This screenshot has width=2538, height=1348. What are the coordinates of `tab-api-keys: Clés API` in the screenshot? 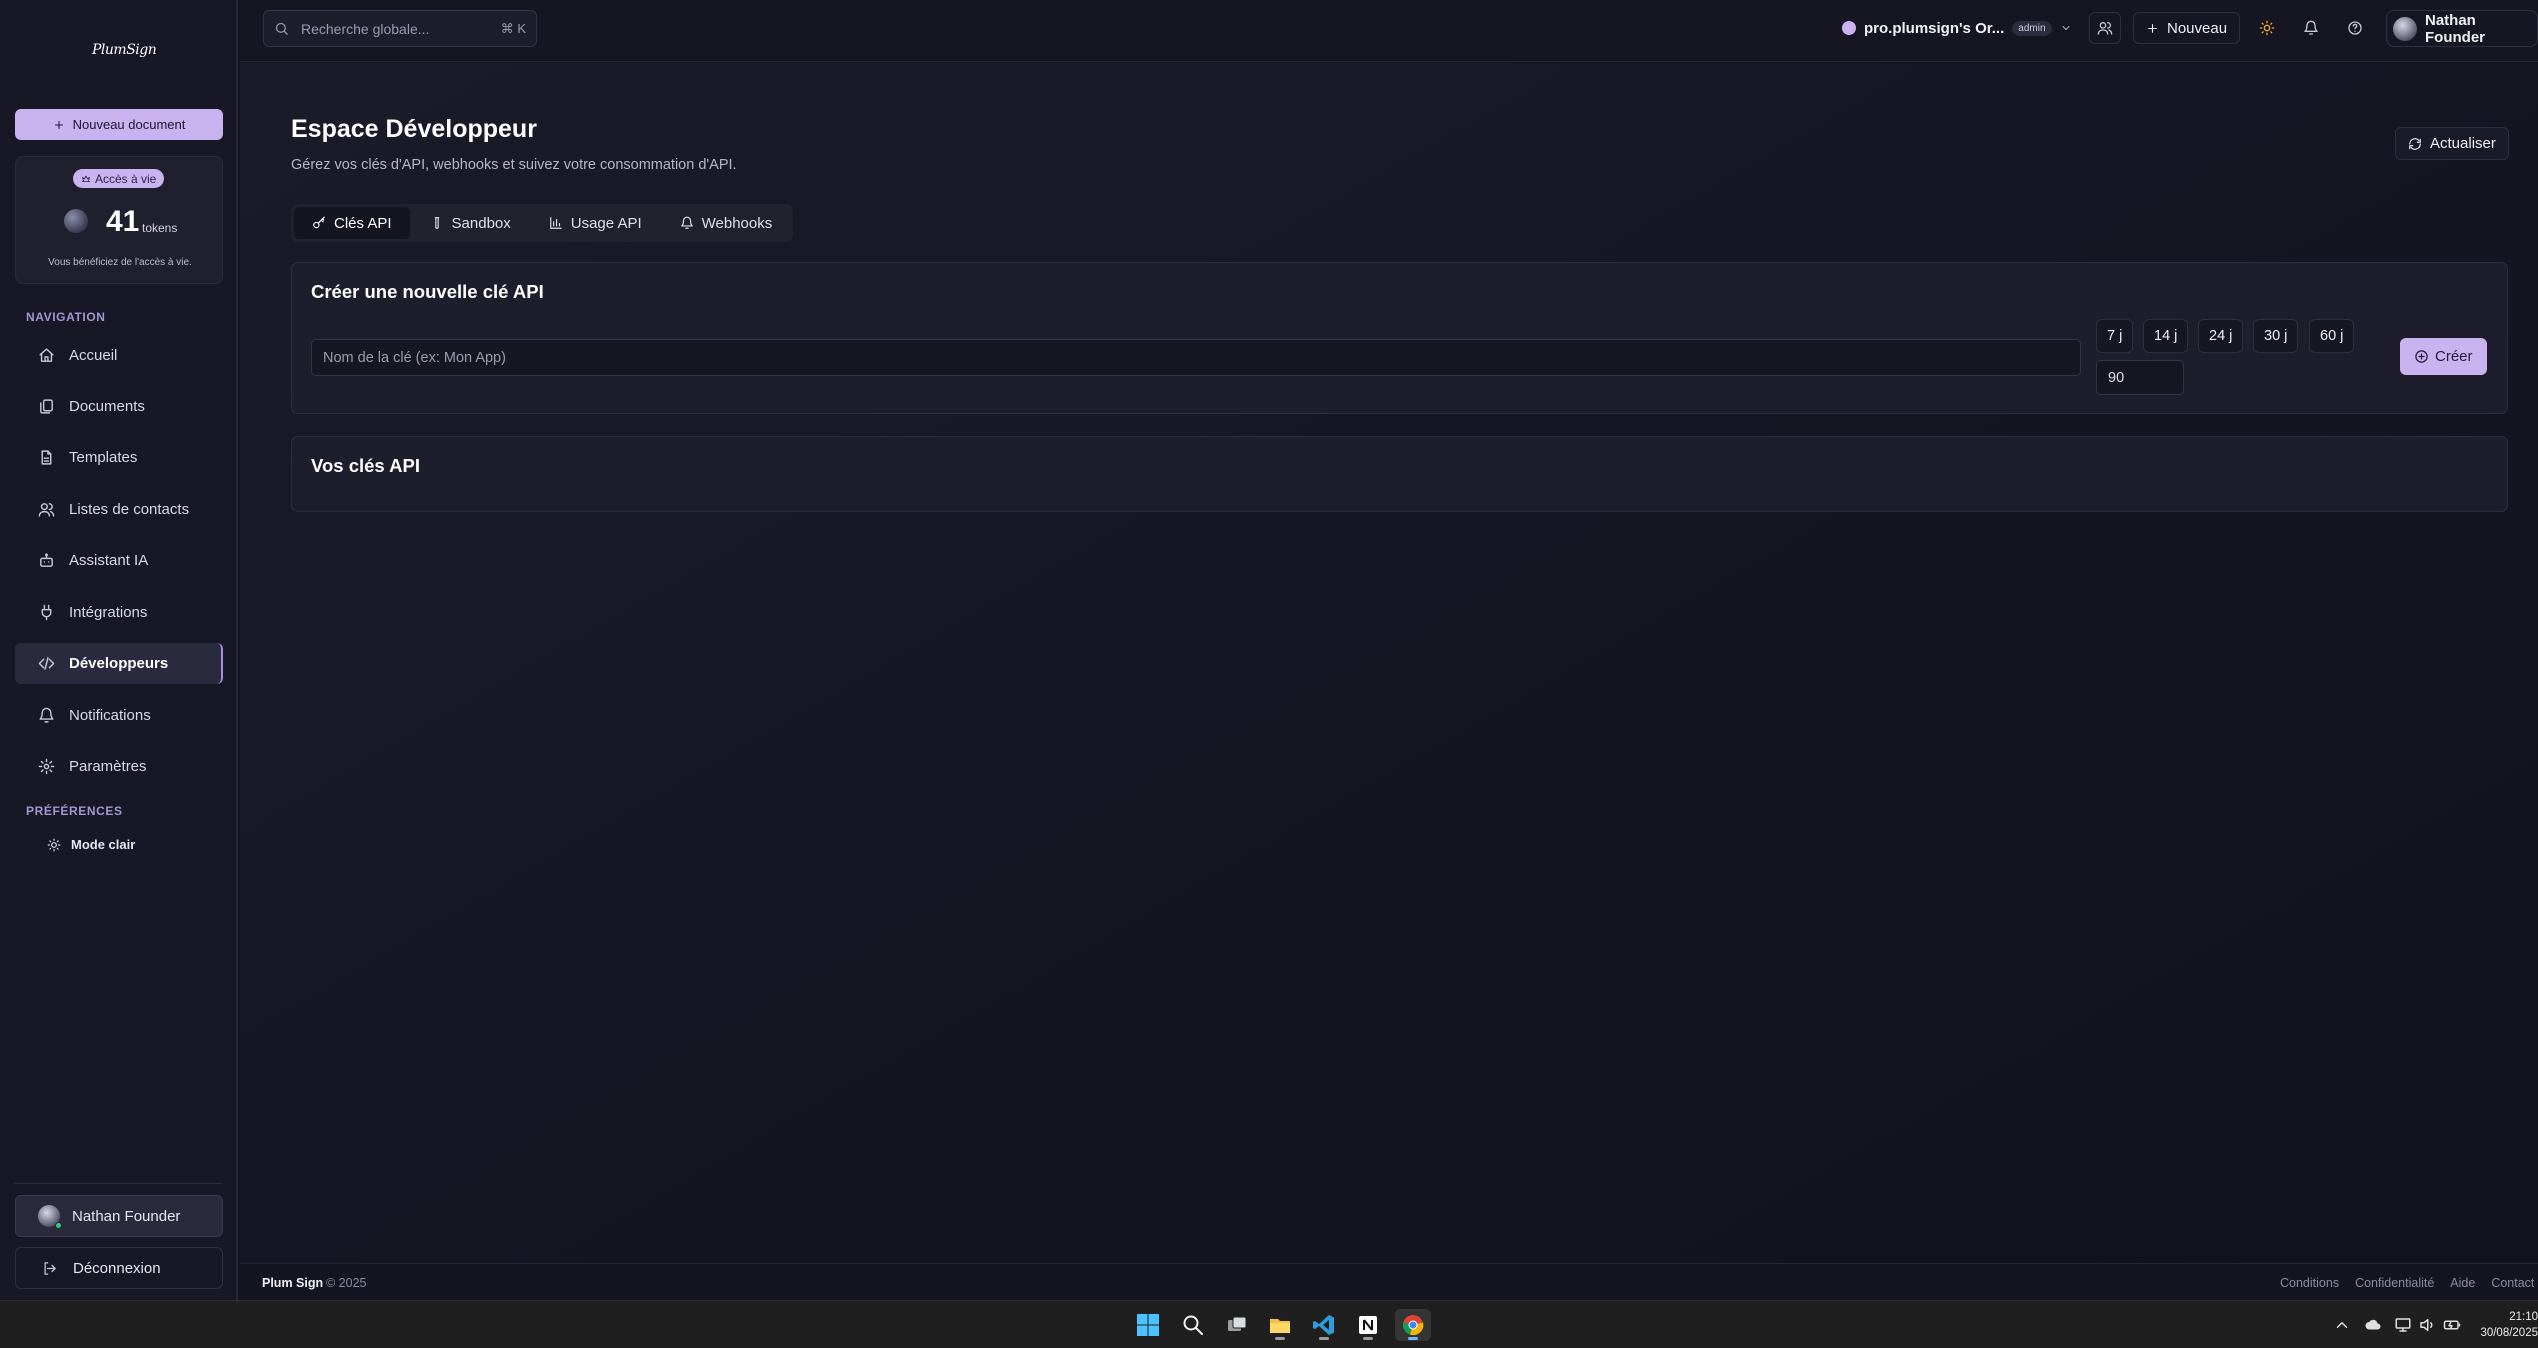 It's located at (352, 223).